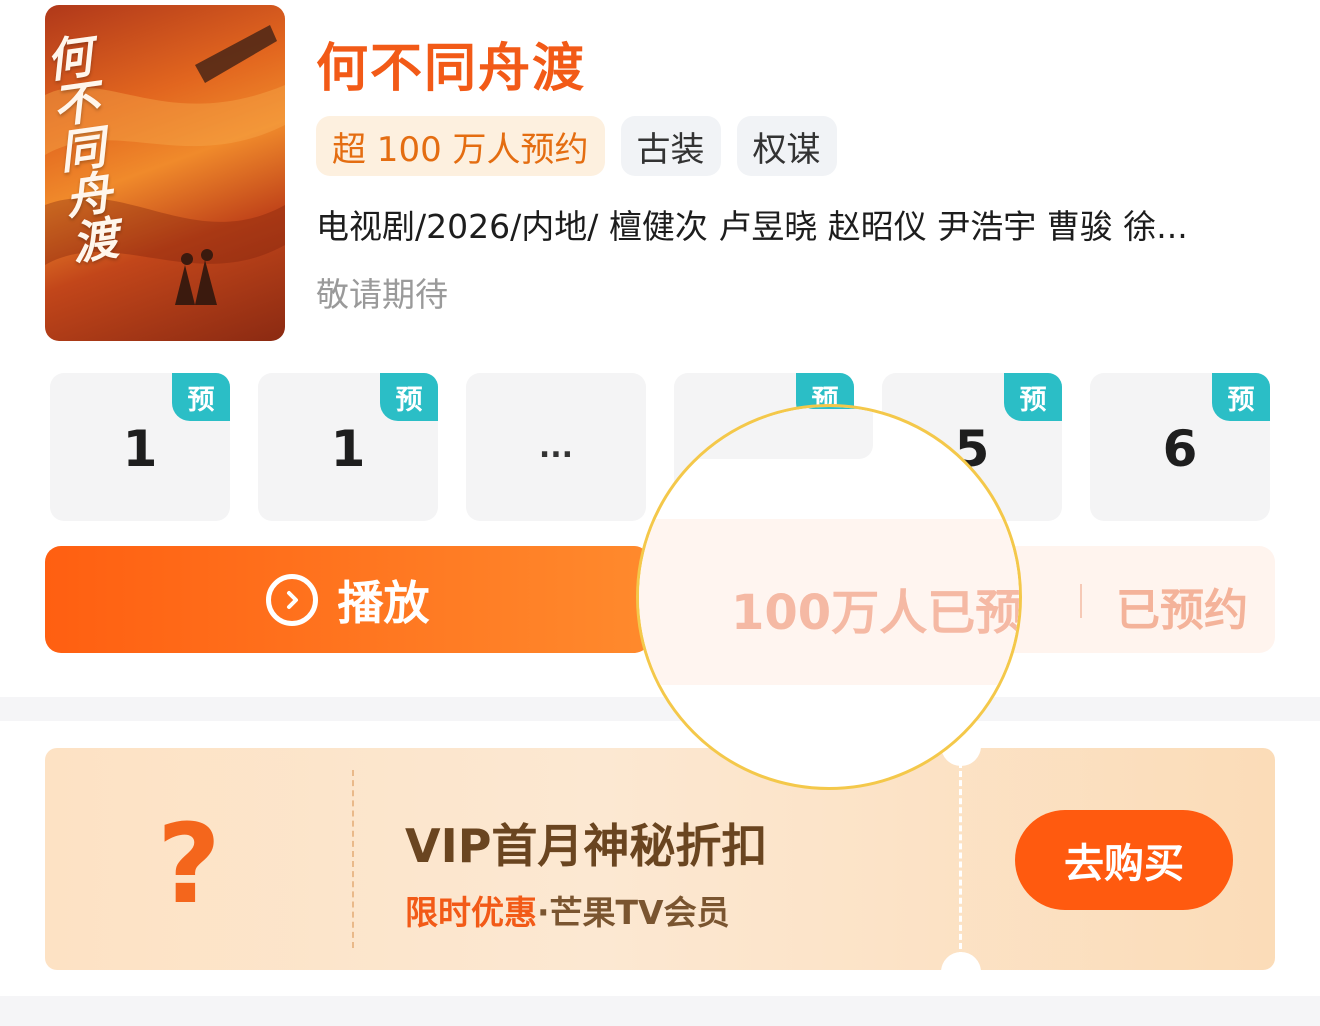 Image resolution: width=1320 pixels, height=1026 pixels. I want to click on section-divider-bottom, so click(660, 1011).